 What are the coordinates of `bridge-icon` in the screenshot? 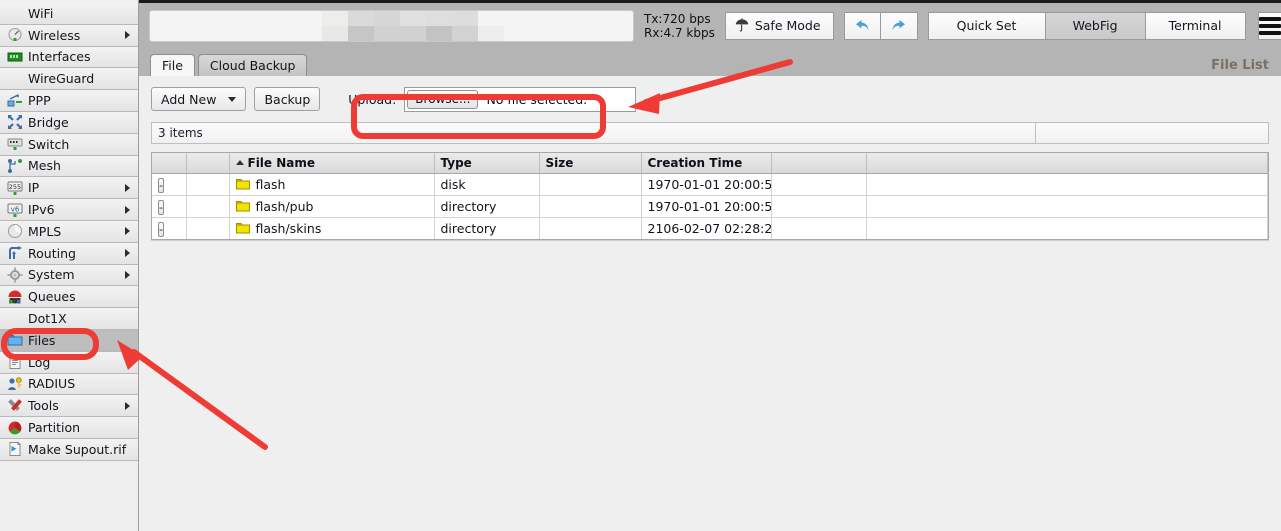 It's located at (15, 122).